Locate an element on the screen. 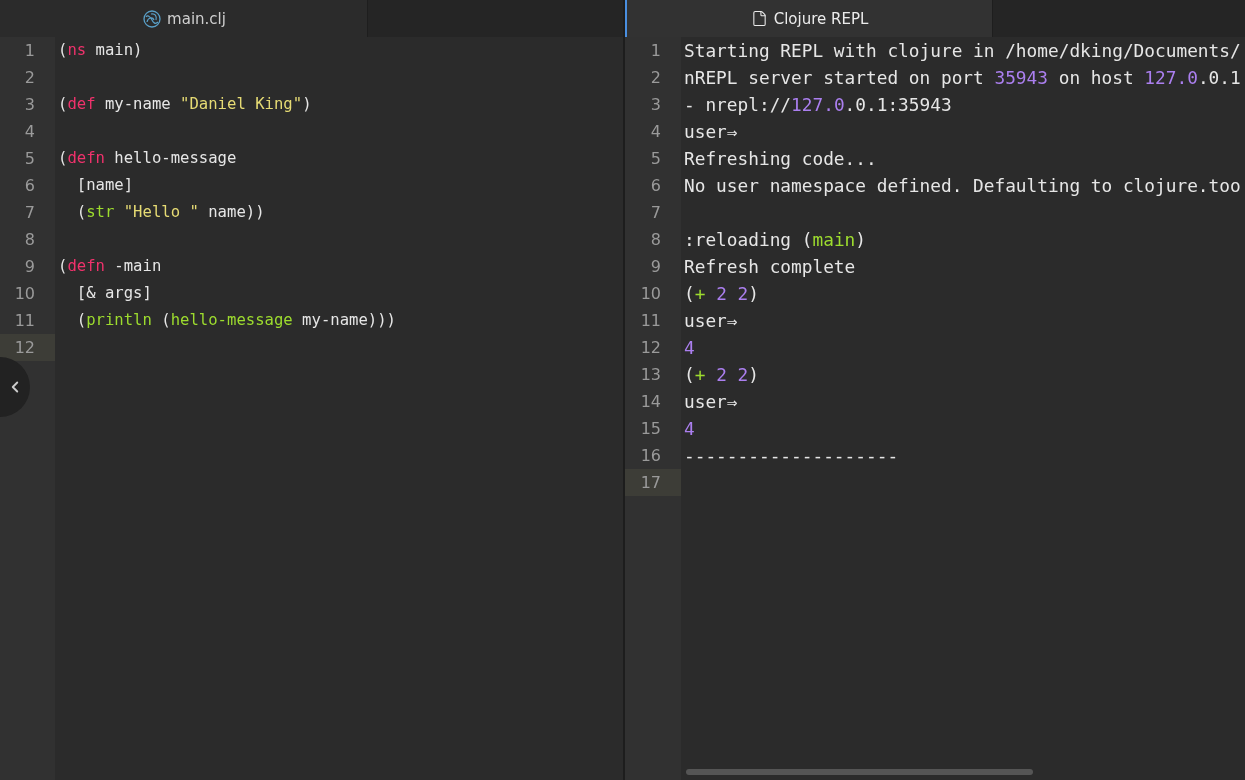 This screenshot has height=780, width=1245. clojure-logo-icon is located at coordinates (152, 18).